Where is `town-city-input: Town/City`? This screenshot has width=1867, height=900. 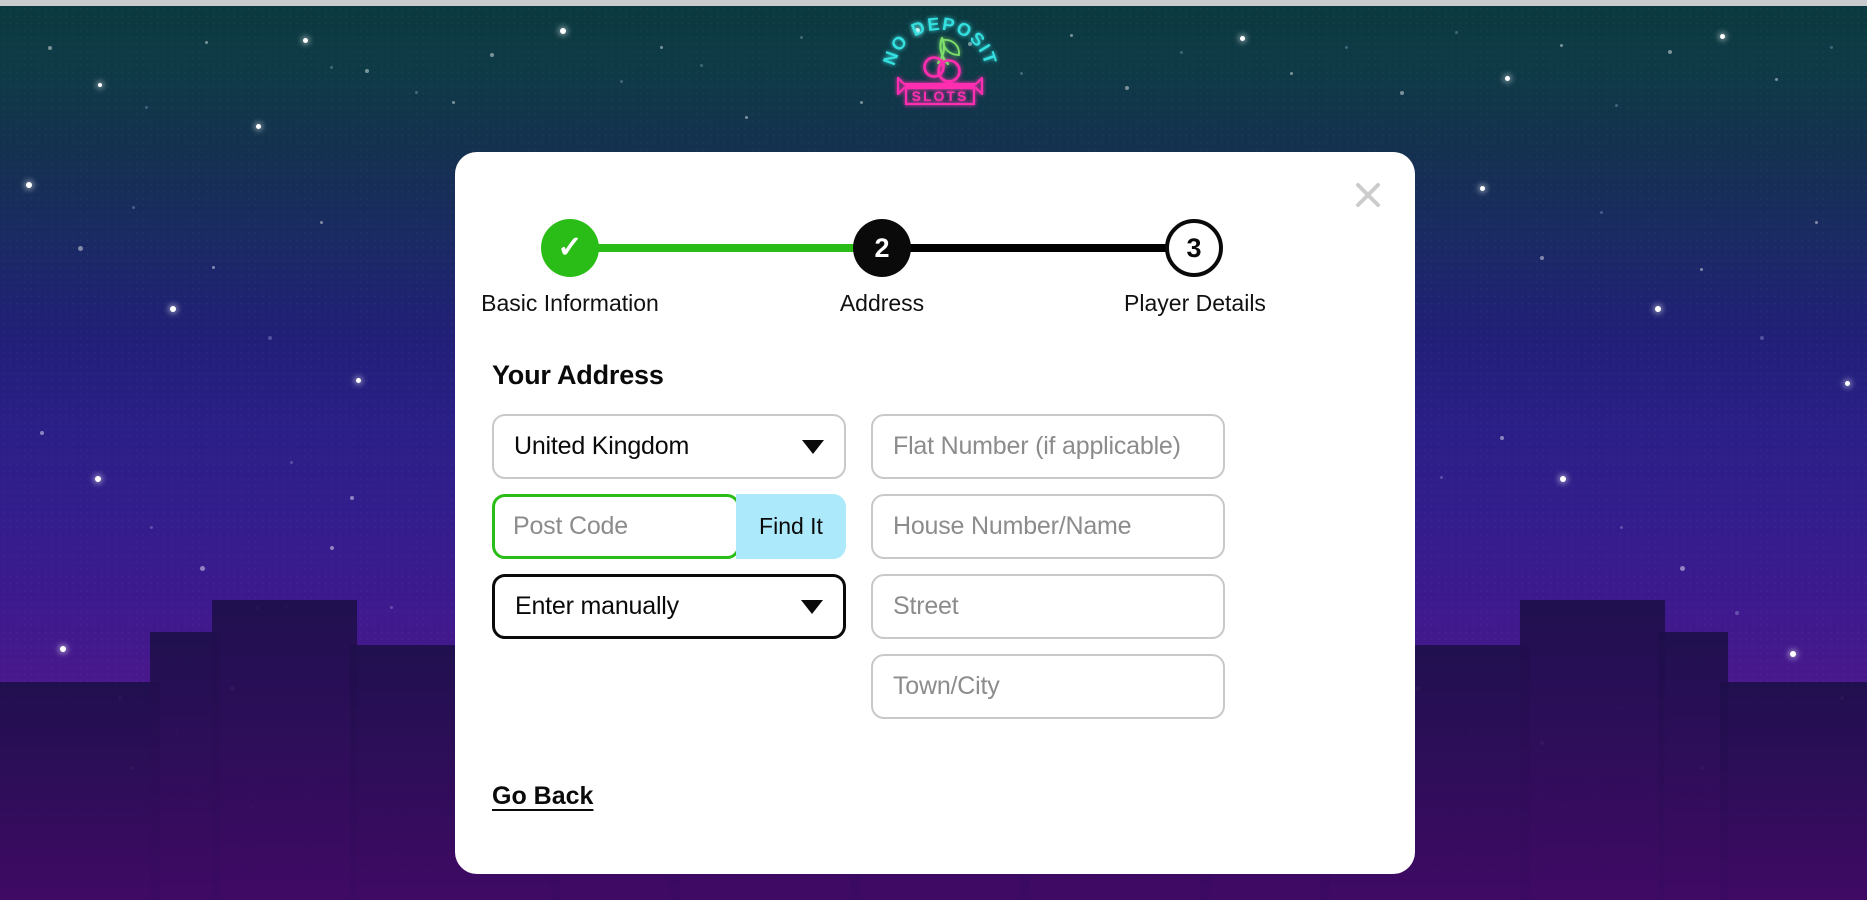 town-city-input: Town/City is located at coordinates (1048, 686).